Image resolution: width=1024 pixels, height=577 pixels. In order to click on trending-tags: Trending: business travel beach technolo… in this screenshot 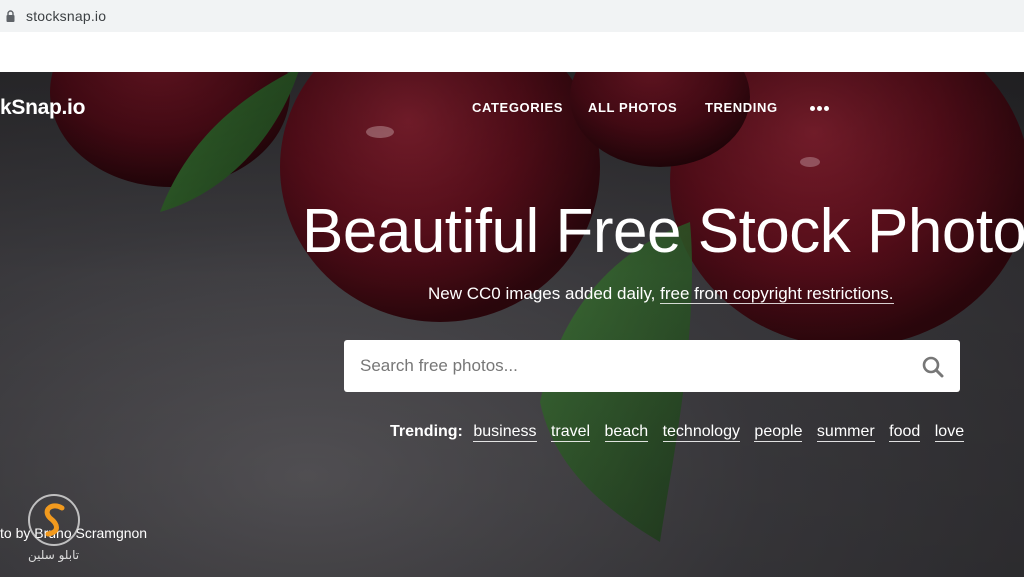, I will do `click(682, 434)`.